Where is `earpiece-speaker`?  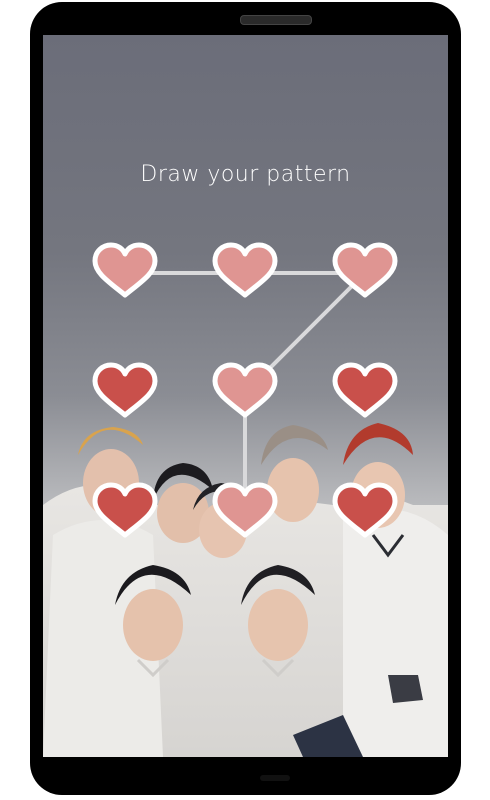 earpiece-speaker is located at coordinates (276, 20).